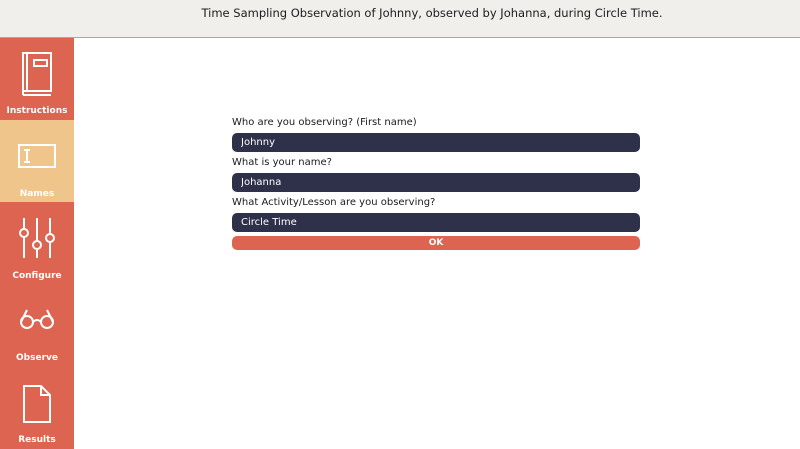 The image size is (800, 449). Describe the element at coordinates (37, 111) in the screenshot. I see `sidebar-item-label: Instructions` at that location.